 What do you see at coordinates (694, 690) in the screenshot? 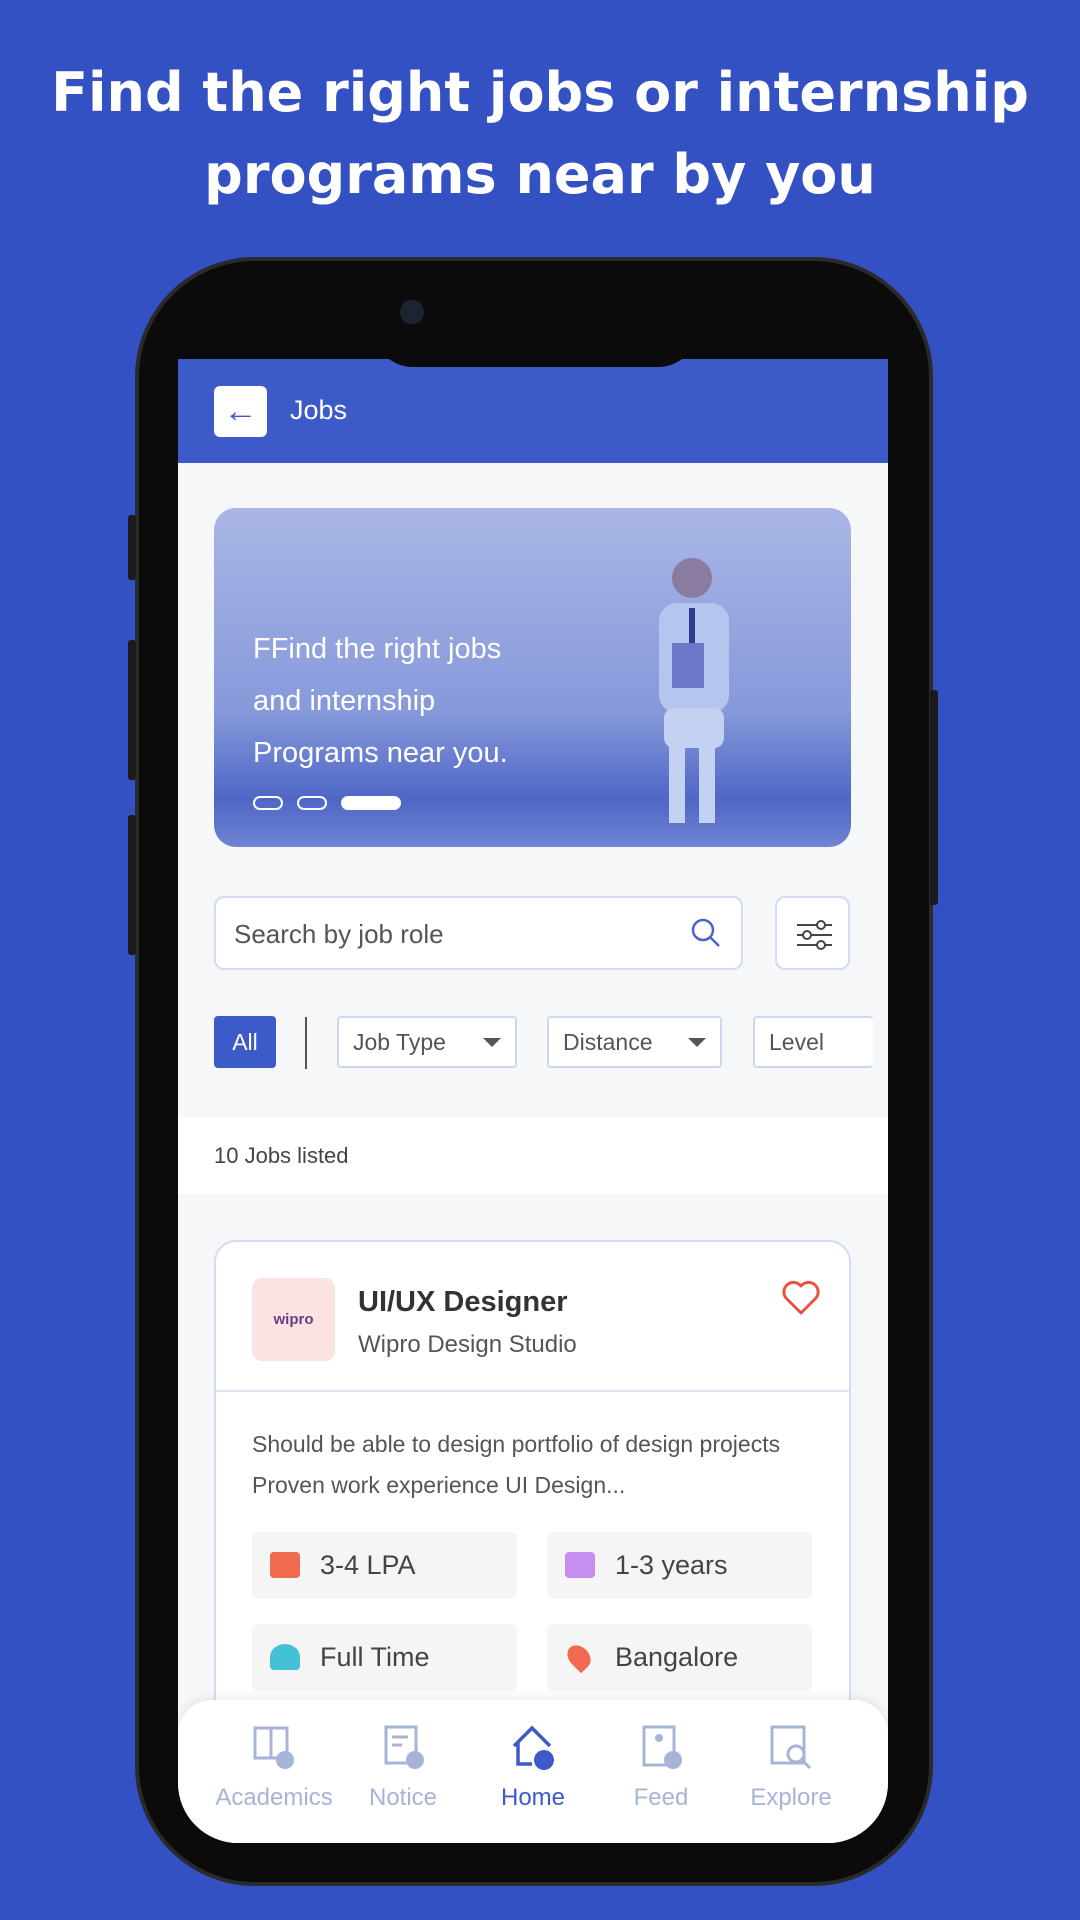
I see `person-illustration` at bounding box center [694, 690].